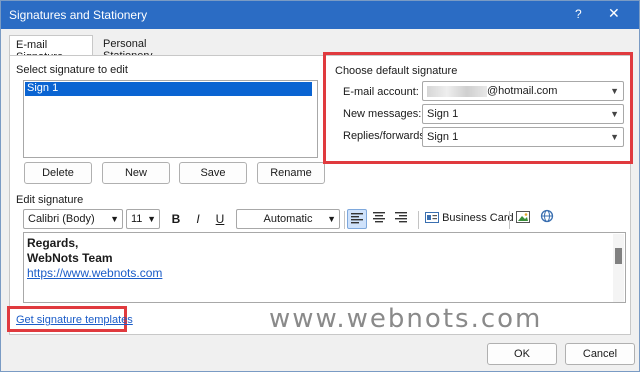 The image size is (640, 372). I want to click on tab-personal-stationery: Personal Stationery, so click(143, 48).